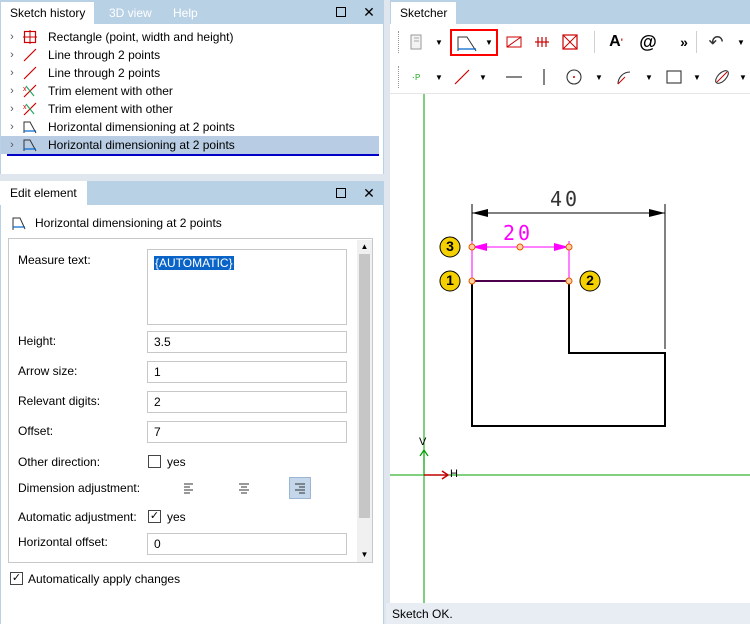  What do you see at coordinates (424, 13) in the screenshot?
I see `tab-sketcher: Sketcher` at bounding box center [424, 13].